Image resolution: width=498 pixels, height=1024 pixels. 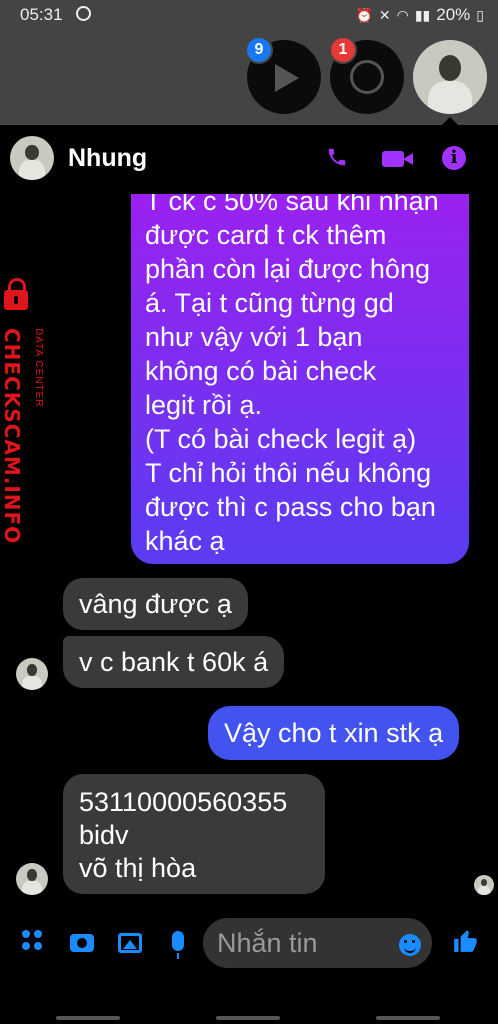 What do you see at coordinates (32, 158) in the screenshot?
I see `contact-avatar` at bounding box center [32, 158].